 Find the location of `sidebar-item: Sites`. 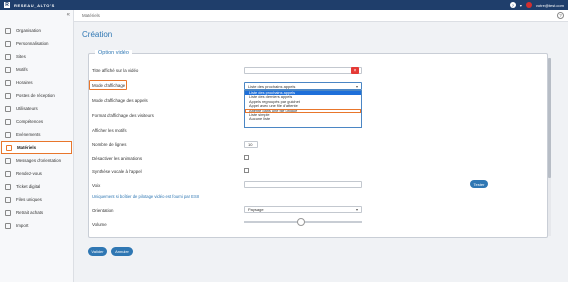

sidebar-item: Sites is located at coordinates (36, 56).